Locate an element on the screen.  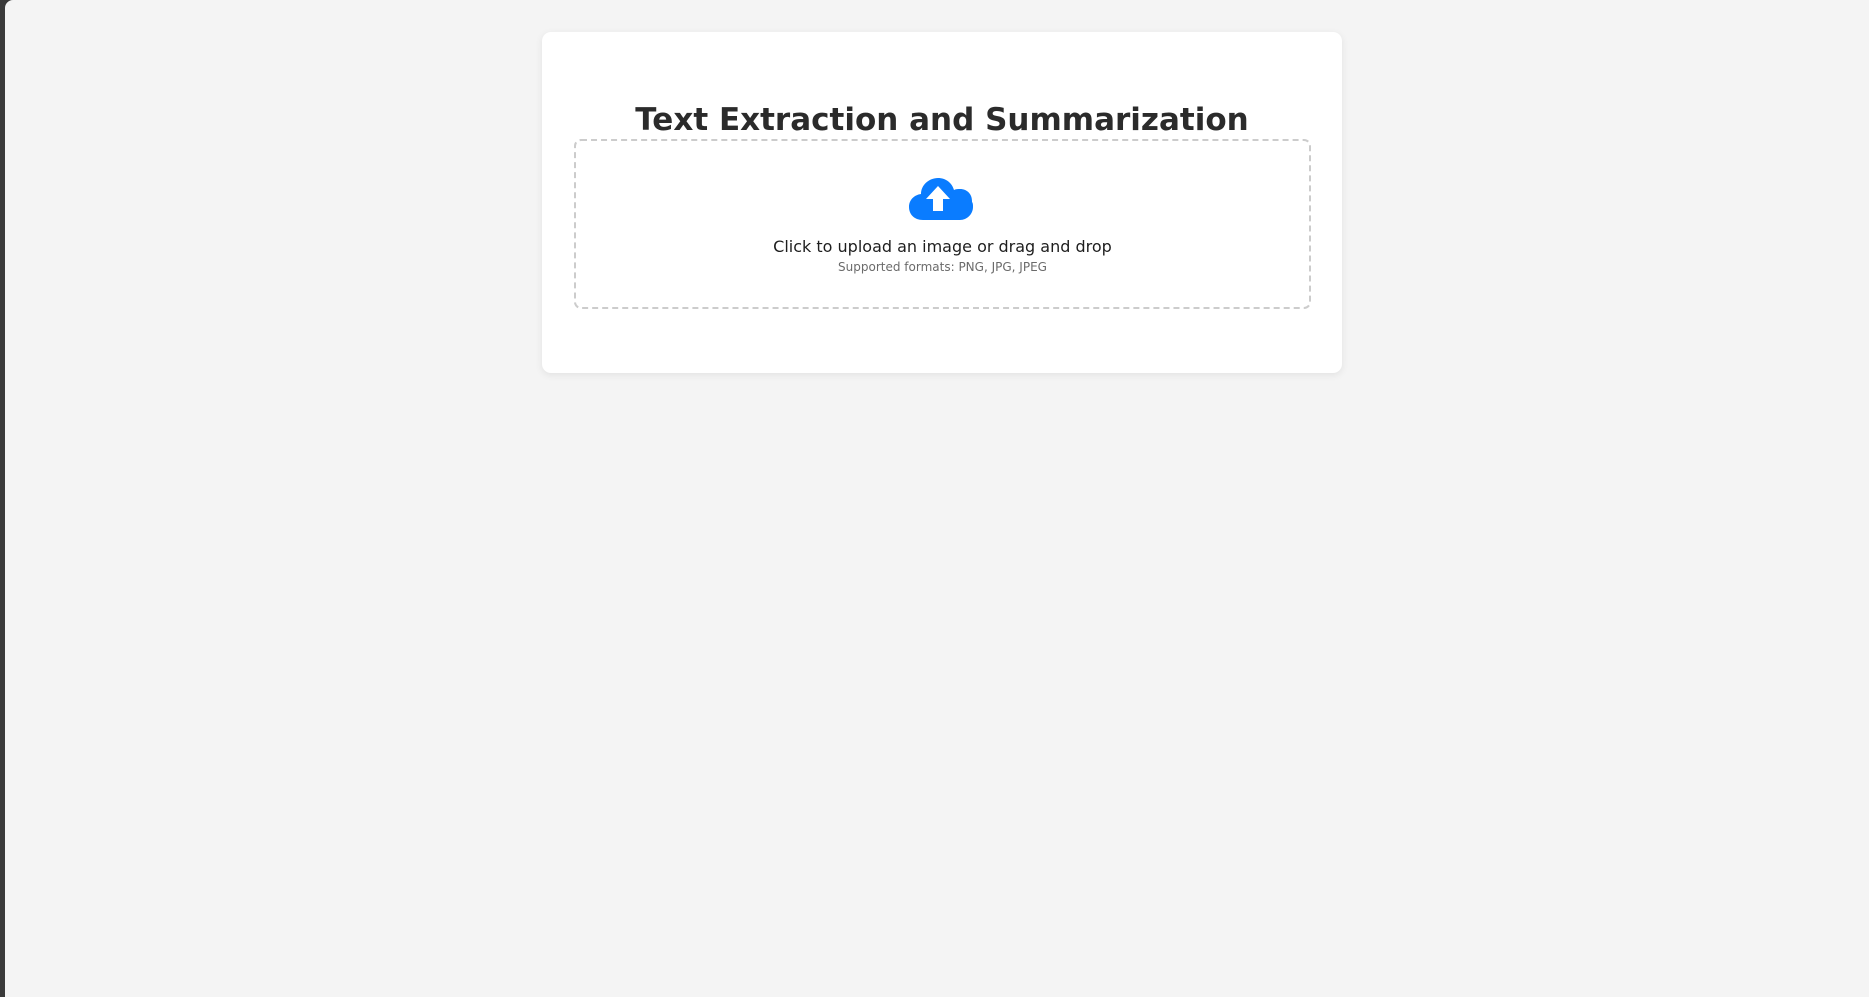
supported-formats: Supported formats: PNG, JPG, JPEG is located at coordinates (942, 267).